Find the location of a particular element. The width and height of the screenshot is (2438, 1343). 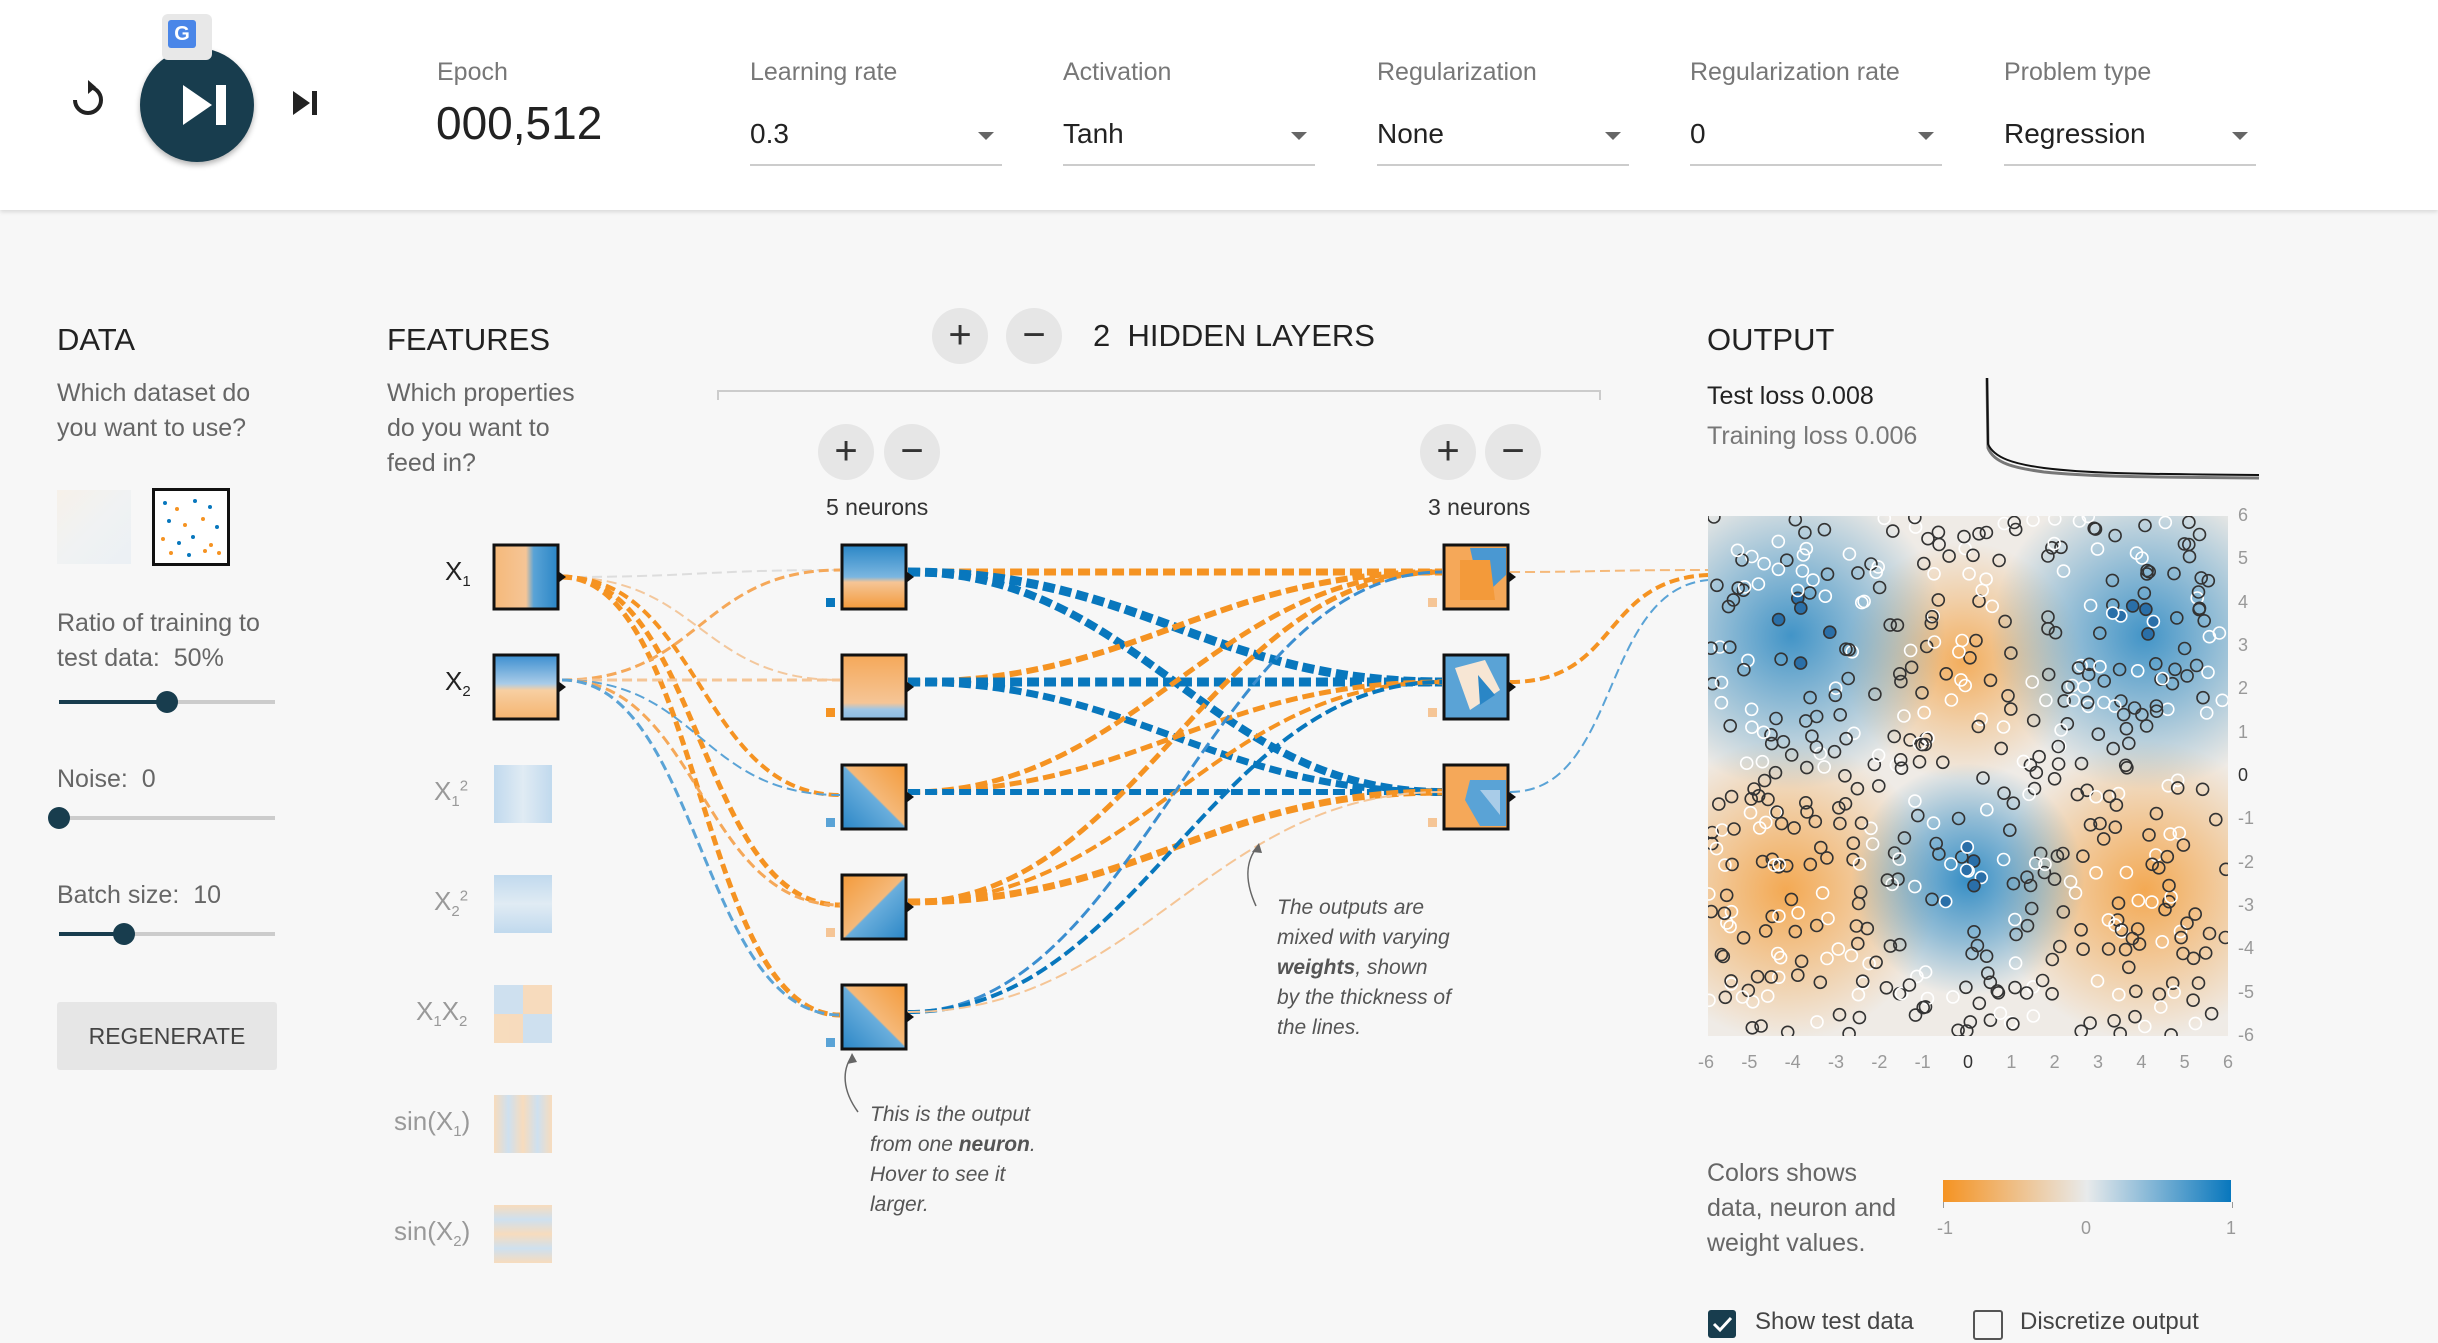

legend-line: weight values. is located at coordinates (1786, 1243).